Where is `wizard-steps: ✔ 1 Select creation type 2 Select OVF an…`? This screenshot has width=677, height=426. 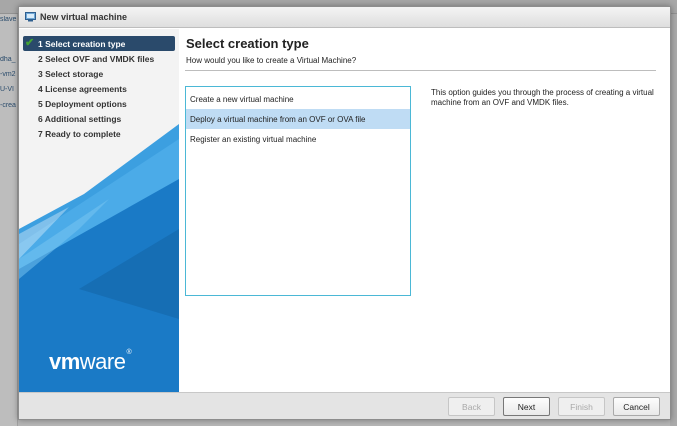
wizard-steps: ✔ 1 Select creation type 2 Select OVF an… is located at coordinates (99, 88).